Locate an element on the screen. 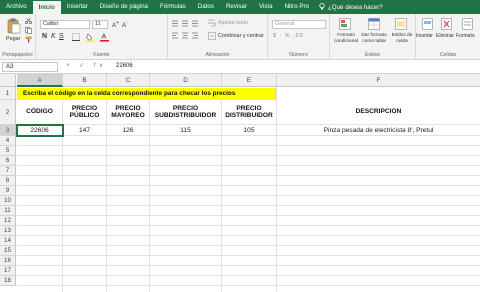 Image resolution: width=480 pixels, height=292 pixels. cell-precio-publico-value: 147 is located at coordinates (85, 130).